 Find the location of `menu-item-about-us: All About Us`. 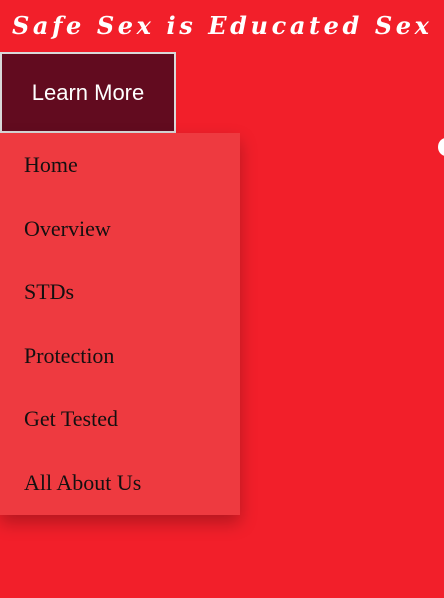

menu-item-about-us: All About Us is located at coordinates (120, 483).